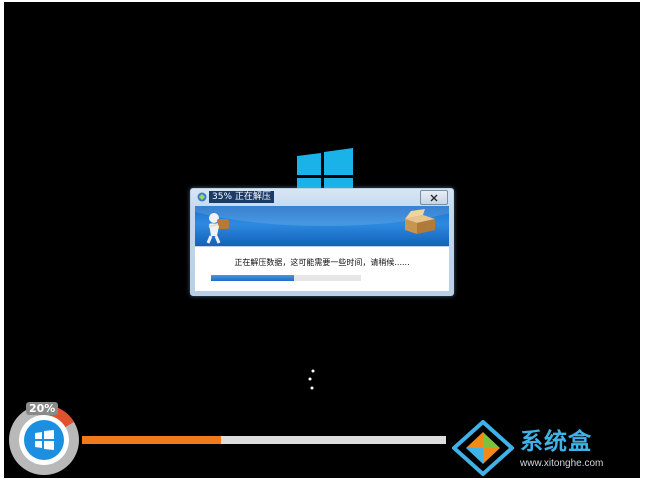 This screenshot has height=480, width=646. Describe the element at coordinates (322, 197) in the screenshot. I see `dialog-titlebar: 35% 正在解压` at that location.